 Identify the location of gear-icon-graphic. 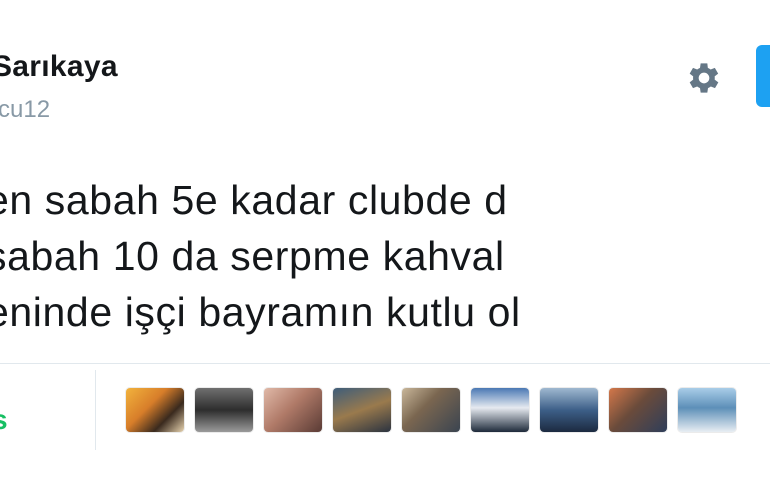
(704, 78).